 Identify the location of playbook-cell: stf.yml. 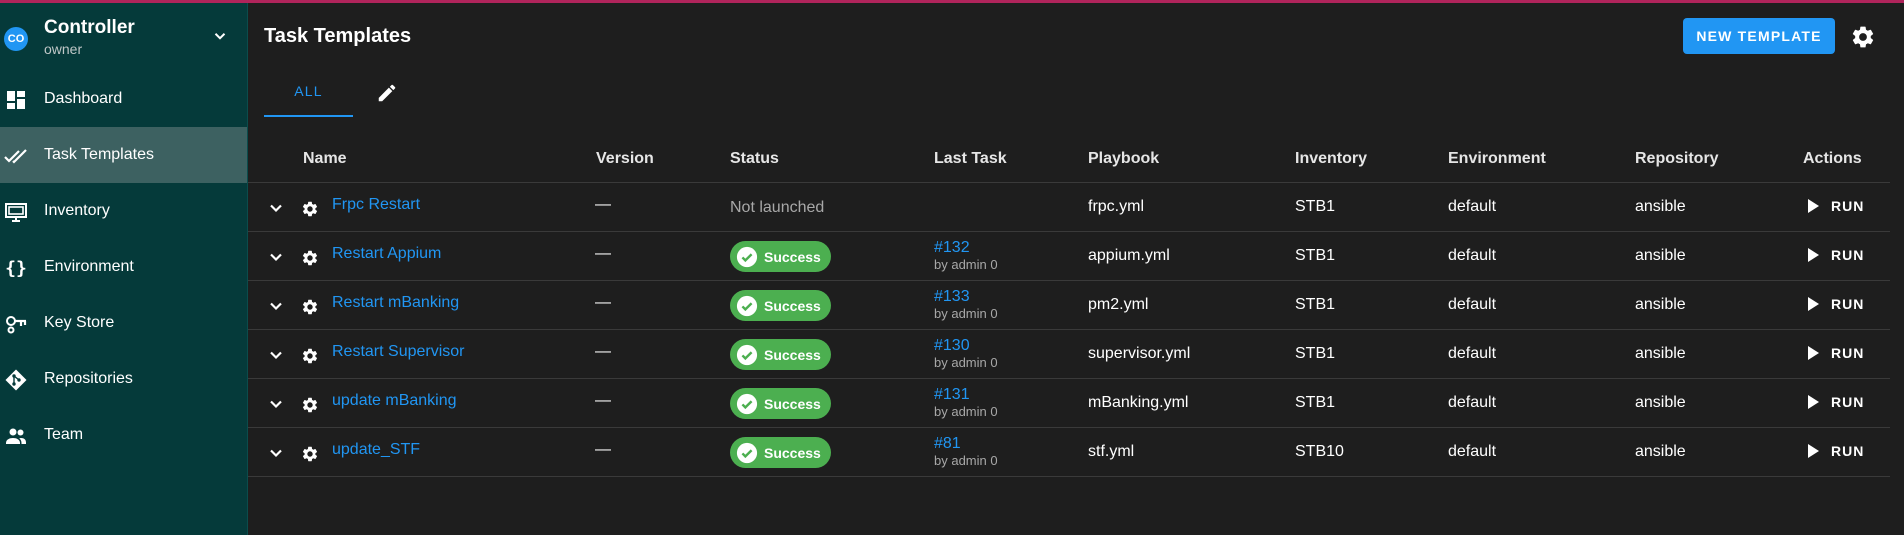
(1111, 451).